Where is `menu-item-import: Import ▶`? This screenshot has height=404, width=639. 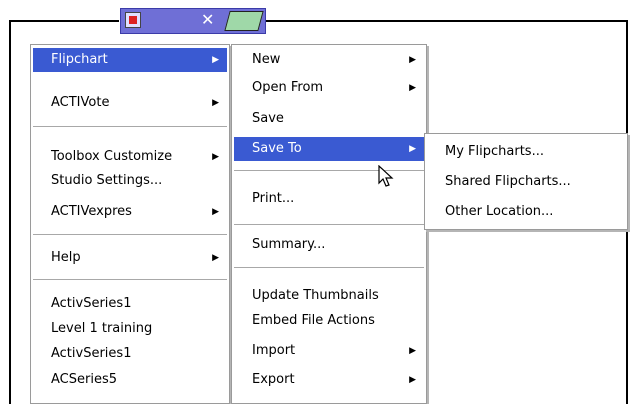
menu-item-import: Import ▶ is located at coordinates (329, 351).